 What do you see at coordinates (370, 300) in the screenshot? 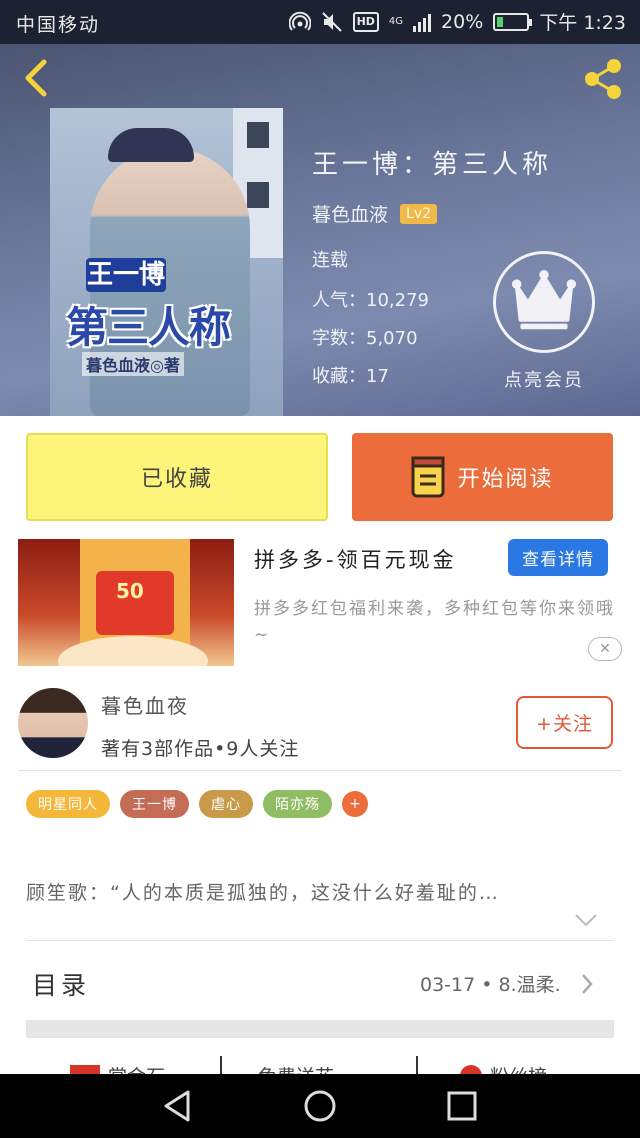
I see `book-popularity: 人气：10,279` at bounding box center [370, 300].